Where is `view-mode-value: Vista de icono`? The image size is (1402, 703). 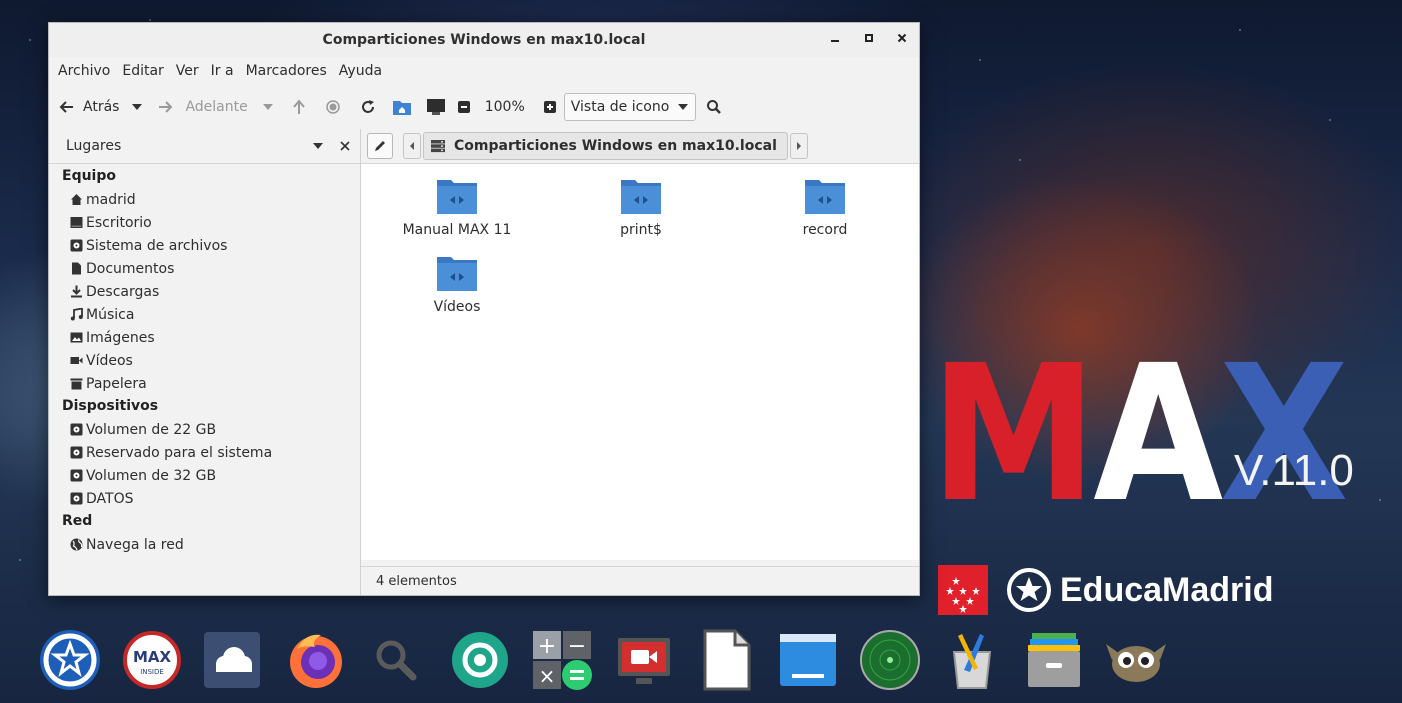 view-mode-value: Vista de icono is located at coordinates (620, 107).